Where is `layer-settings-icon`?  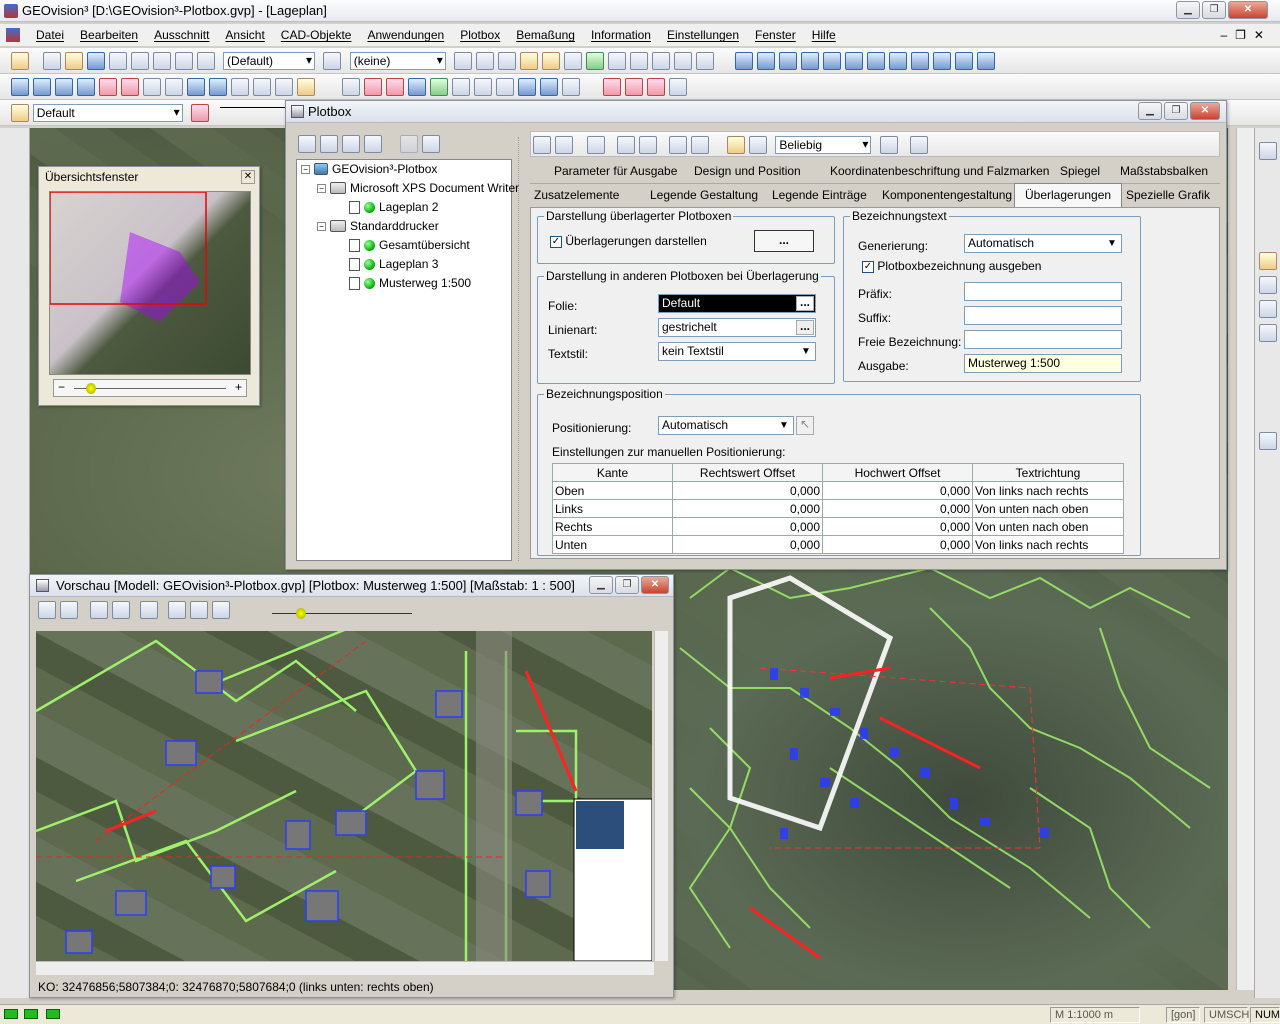
layer-settings-icon is located at coordinates (332, 61).